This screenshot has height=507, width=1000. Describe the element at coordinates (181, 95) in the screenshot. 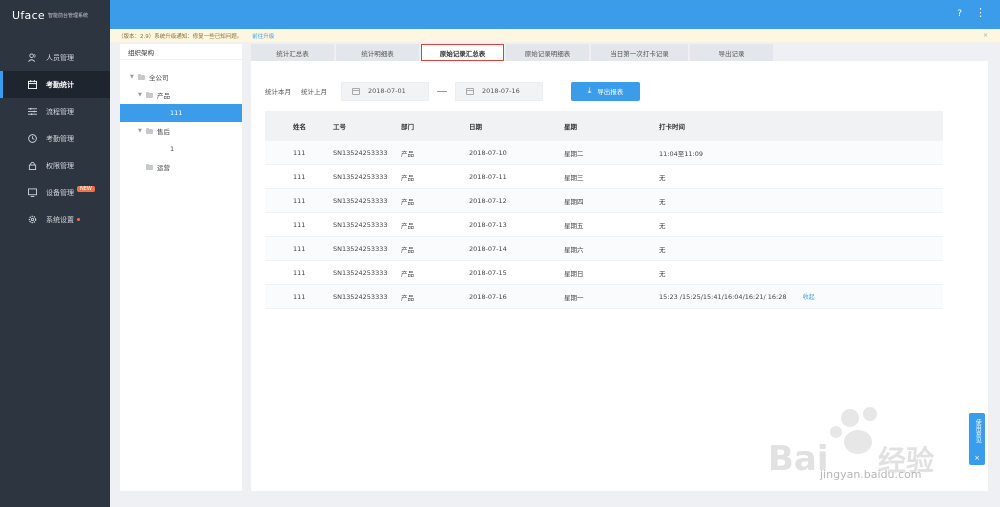

I see `tree-node-product: ▼ 产品` at that location.